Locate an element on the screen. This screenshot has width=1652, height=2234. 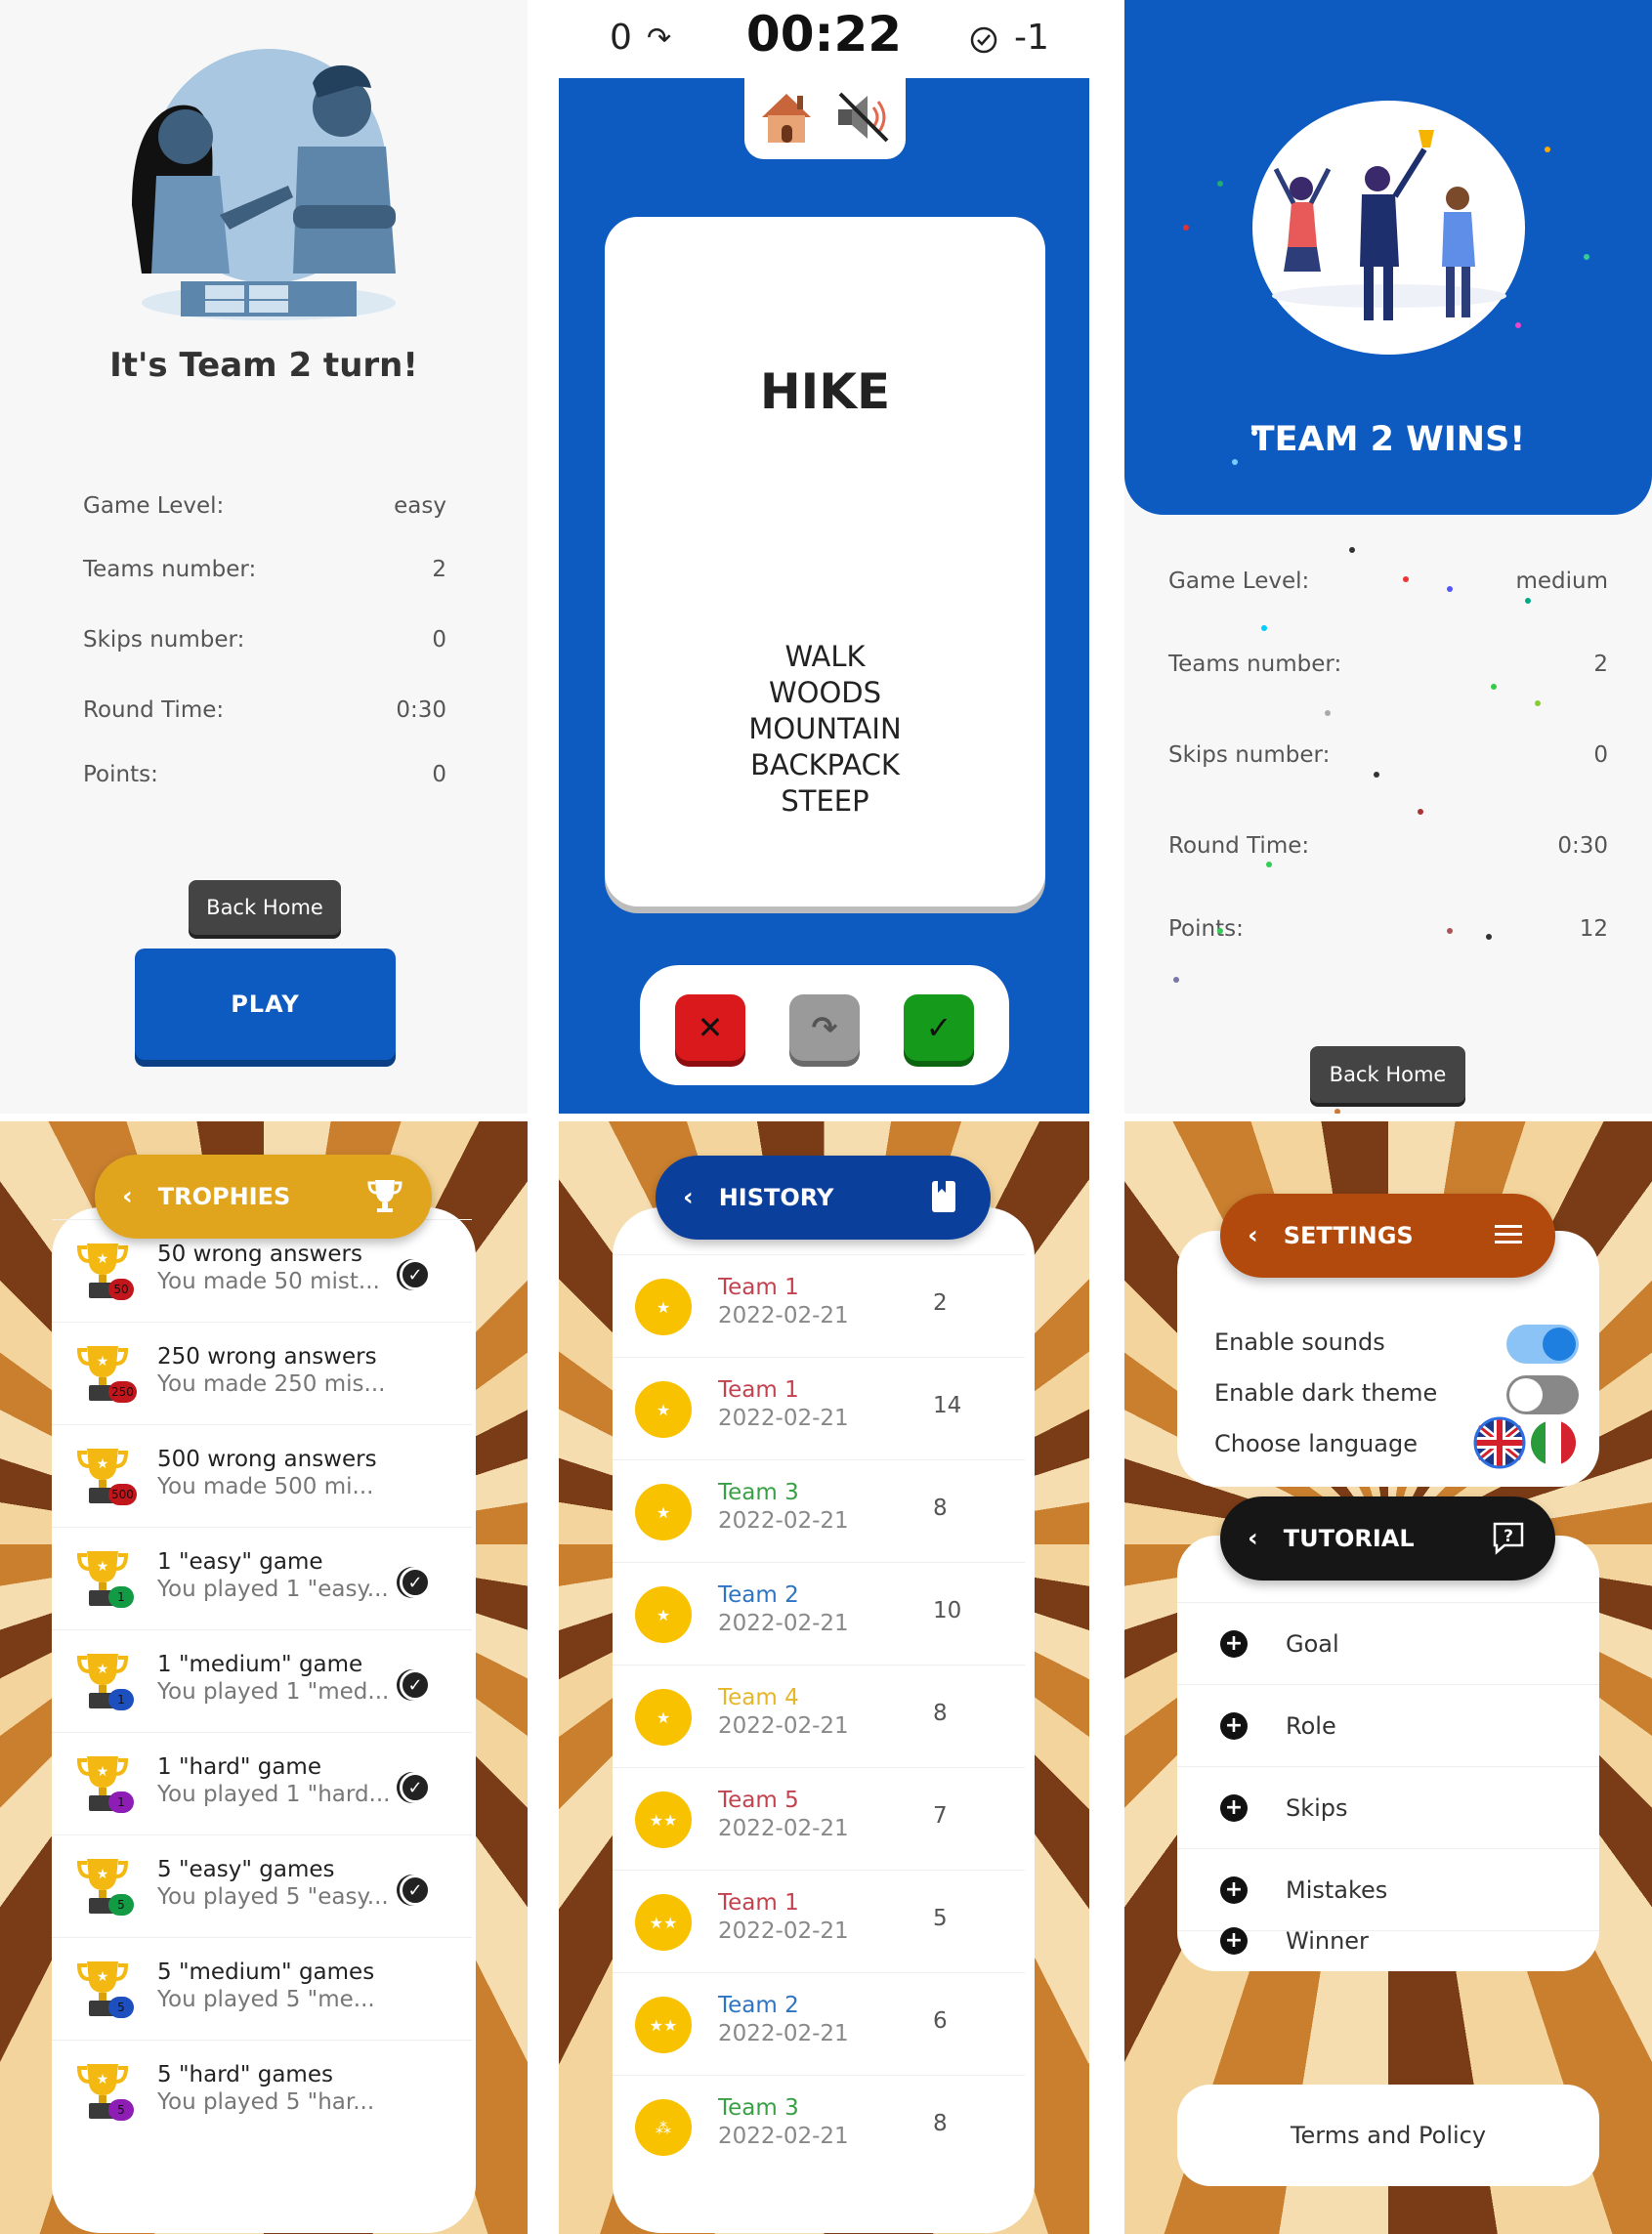
stat-value: easy is located at coordinates (420, 506).